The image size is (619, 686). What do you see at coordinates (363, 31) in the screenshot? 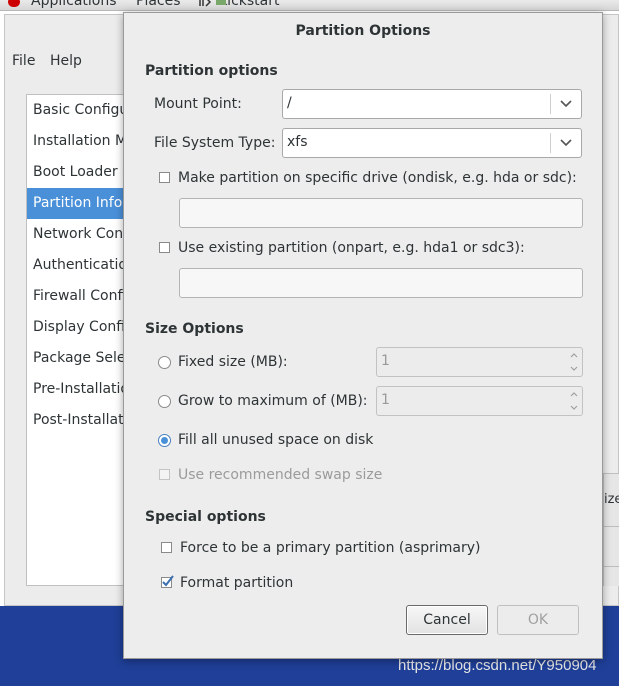
I see `dialog-title: Partition Options` at bounding box center [363, 31].